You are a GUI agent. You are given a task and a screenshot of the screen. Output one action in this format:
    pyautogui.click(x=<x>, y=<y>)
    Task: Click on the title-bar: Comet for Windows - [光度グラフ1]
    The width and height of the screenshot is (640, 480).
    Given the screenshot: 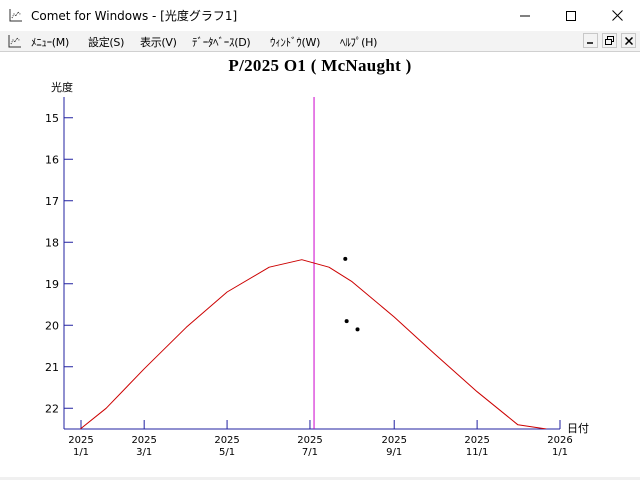 What is the action you would take?
    pyautogui.click(x=320, y=15)
    